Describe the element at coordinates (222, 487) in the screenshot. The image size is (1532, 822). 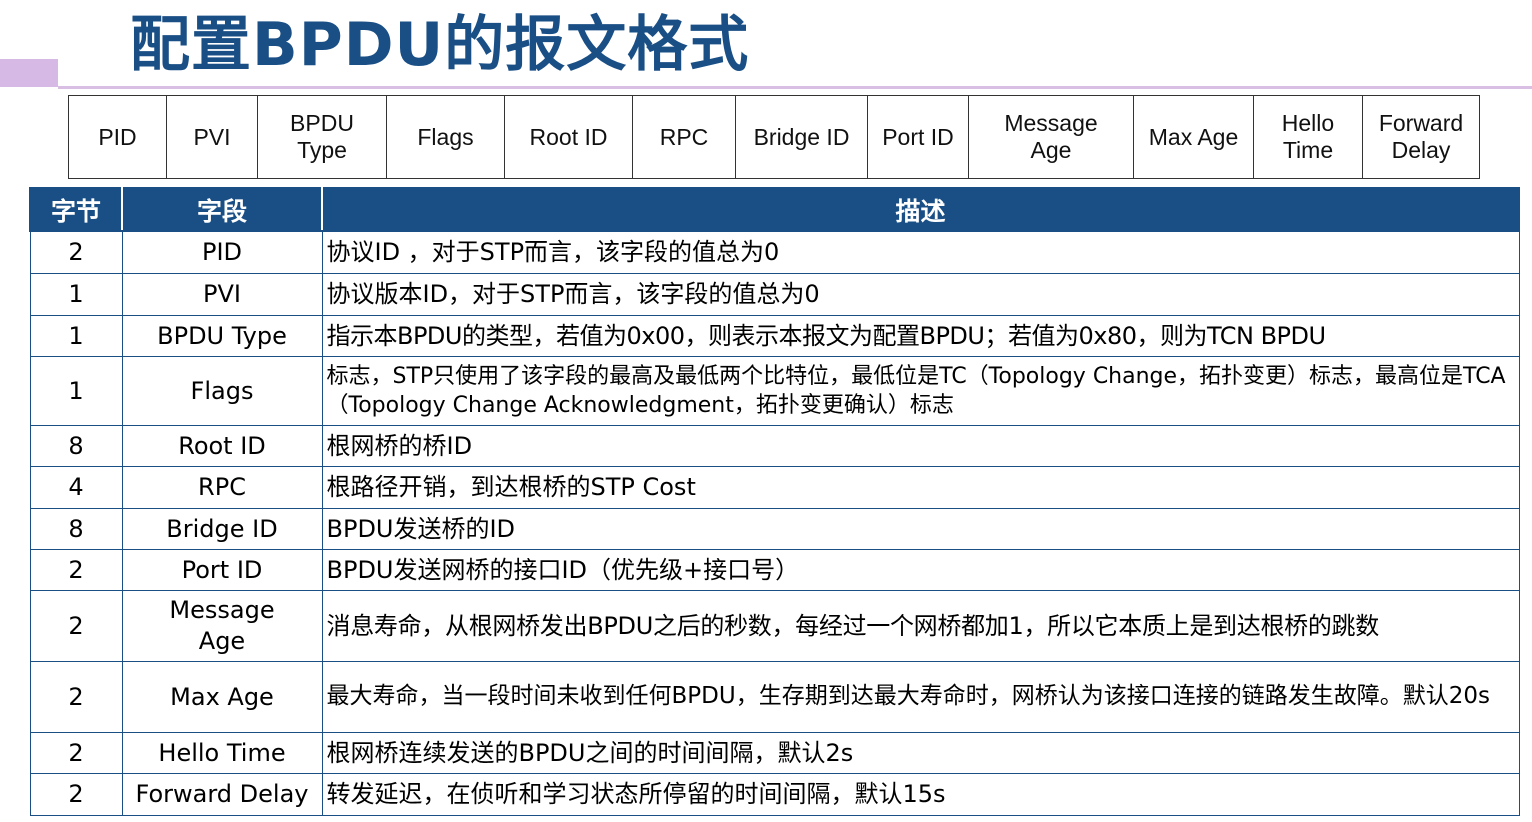
I see `row-field: RPC` at that location.